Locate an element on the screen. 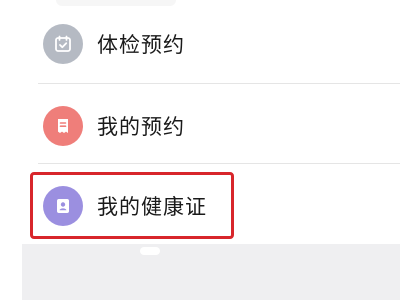 This screenshot has width=400, height=300. calendar-check-icon is located at coordinates (63, 44).